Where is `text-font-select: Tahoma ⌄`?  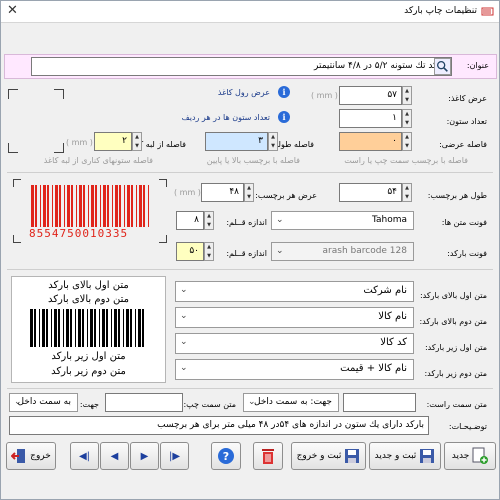
text-font-select: Tahoma ⌄ is located at coordinates (342, 220).